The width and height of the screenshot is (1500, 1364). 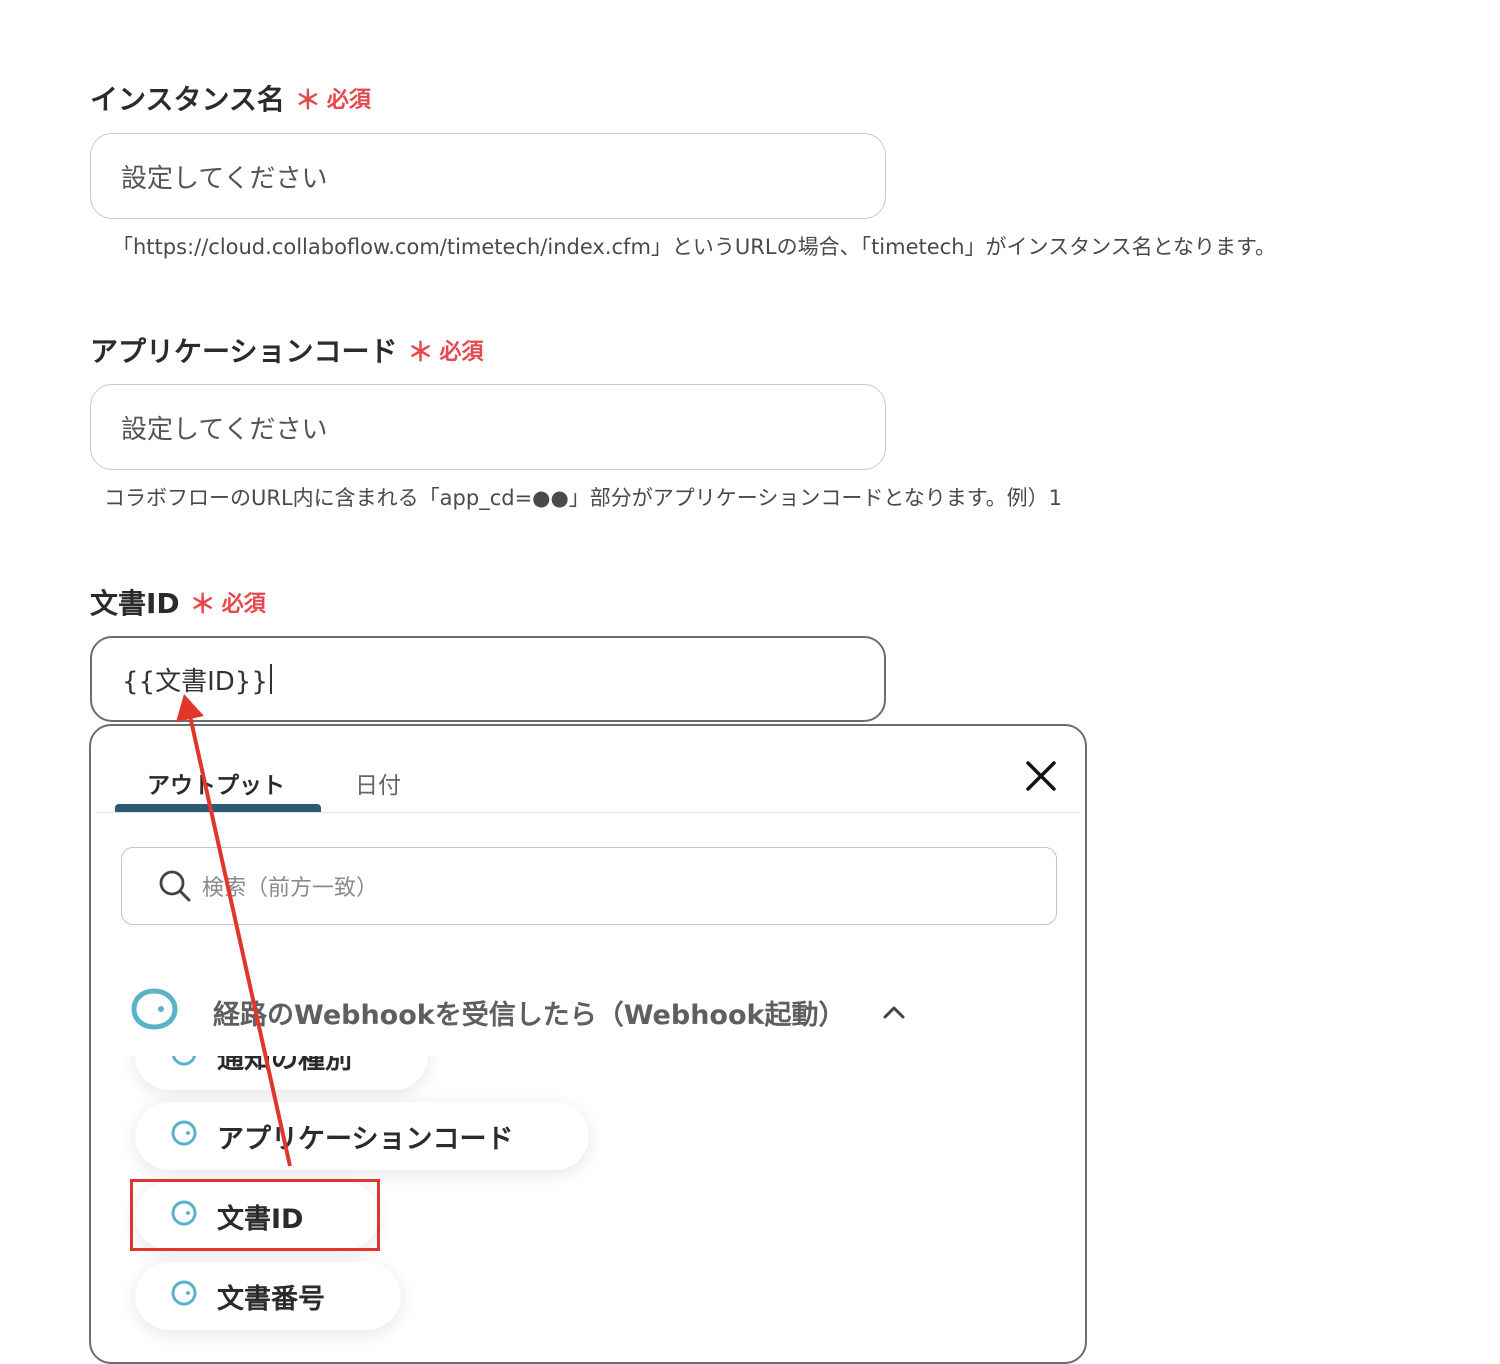 What do you see at coordinates (154, 1012) in the screenshot?
I see `webhook-trigger-icon` at bounding box center [154, 1012].